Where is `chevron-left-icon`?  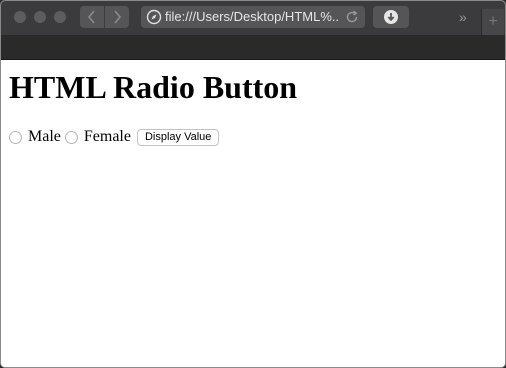 chevron-left-icon is located at coordinates (91, 17).